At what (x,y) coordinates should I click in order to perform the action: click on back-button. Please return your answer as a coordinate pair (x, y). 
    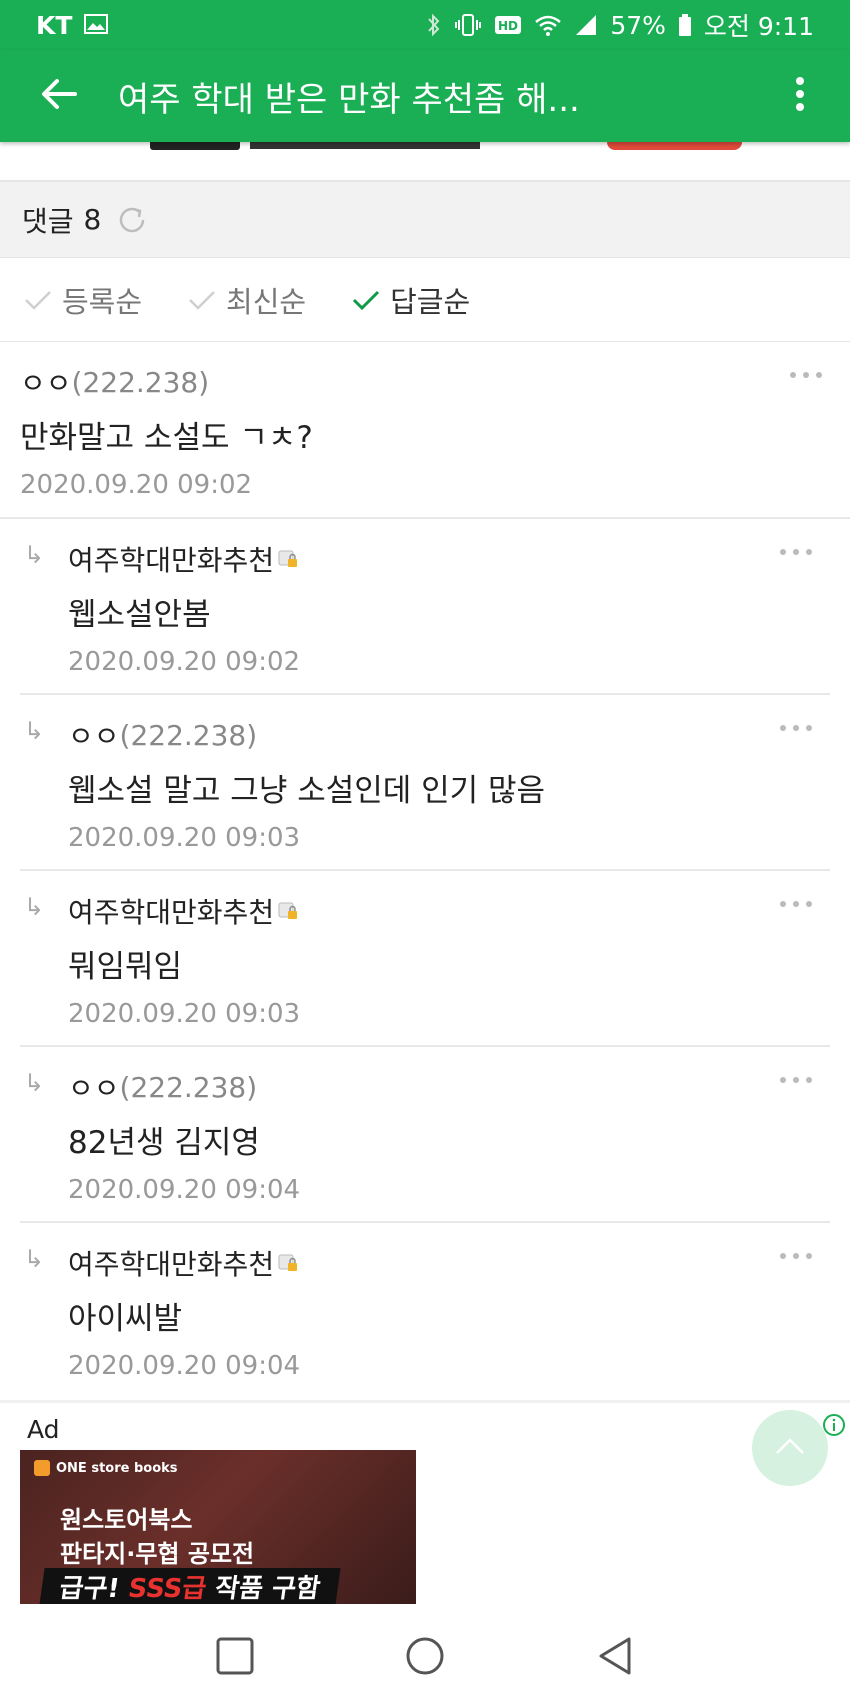
    Looking at the image, I should click on (59, 96).